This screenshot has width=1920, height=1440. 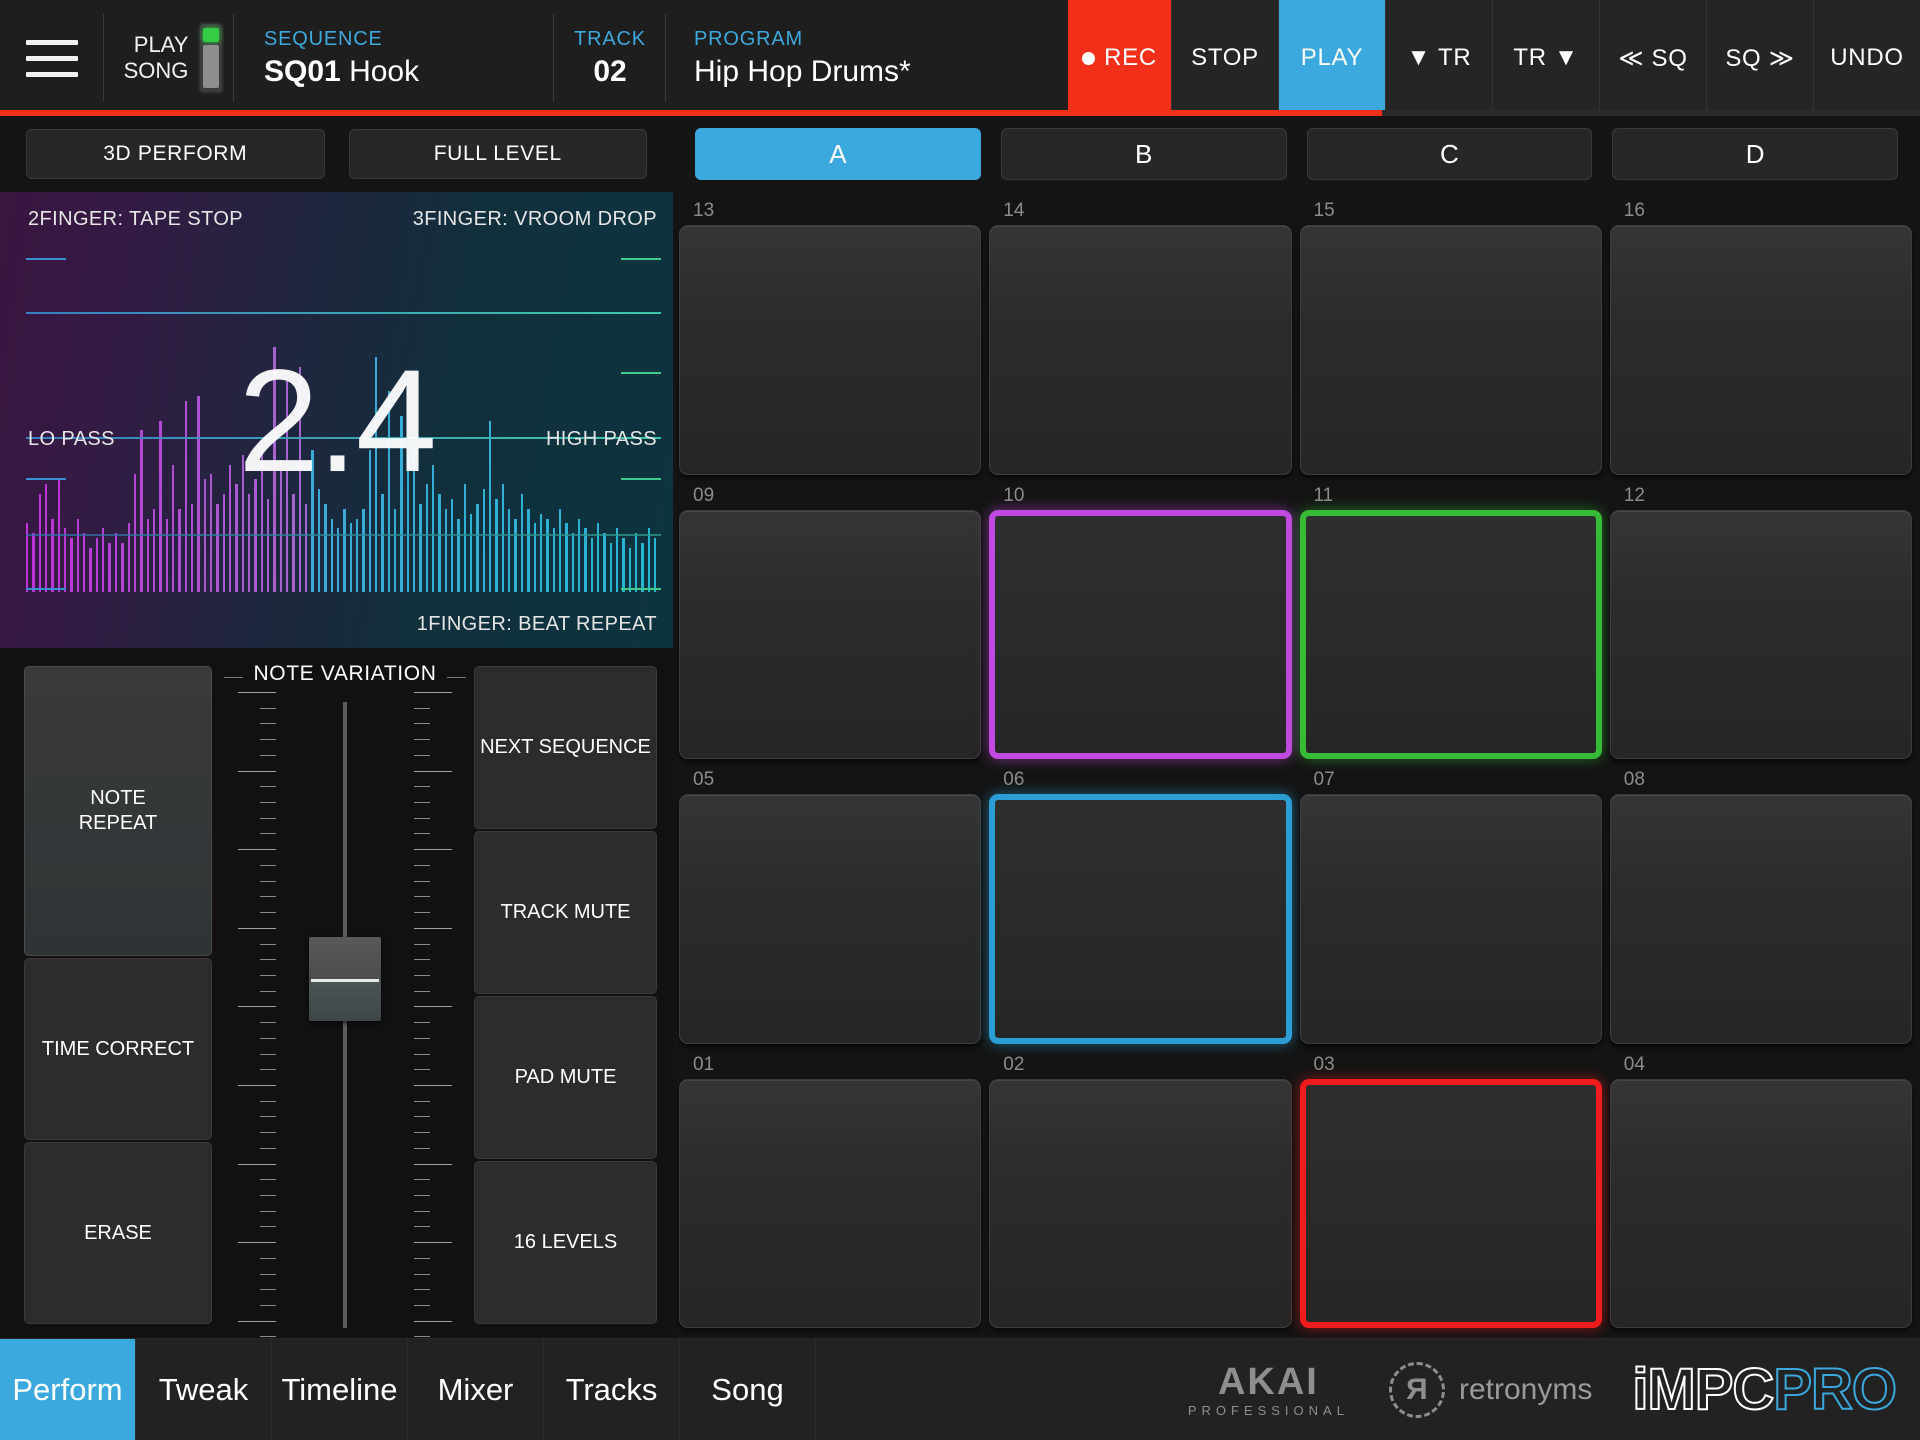 What do you see at coordinates (1866, 58) in the screenshot?
I see `undo-button: UNDO` at bounding box center [1866, 58].